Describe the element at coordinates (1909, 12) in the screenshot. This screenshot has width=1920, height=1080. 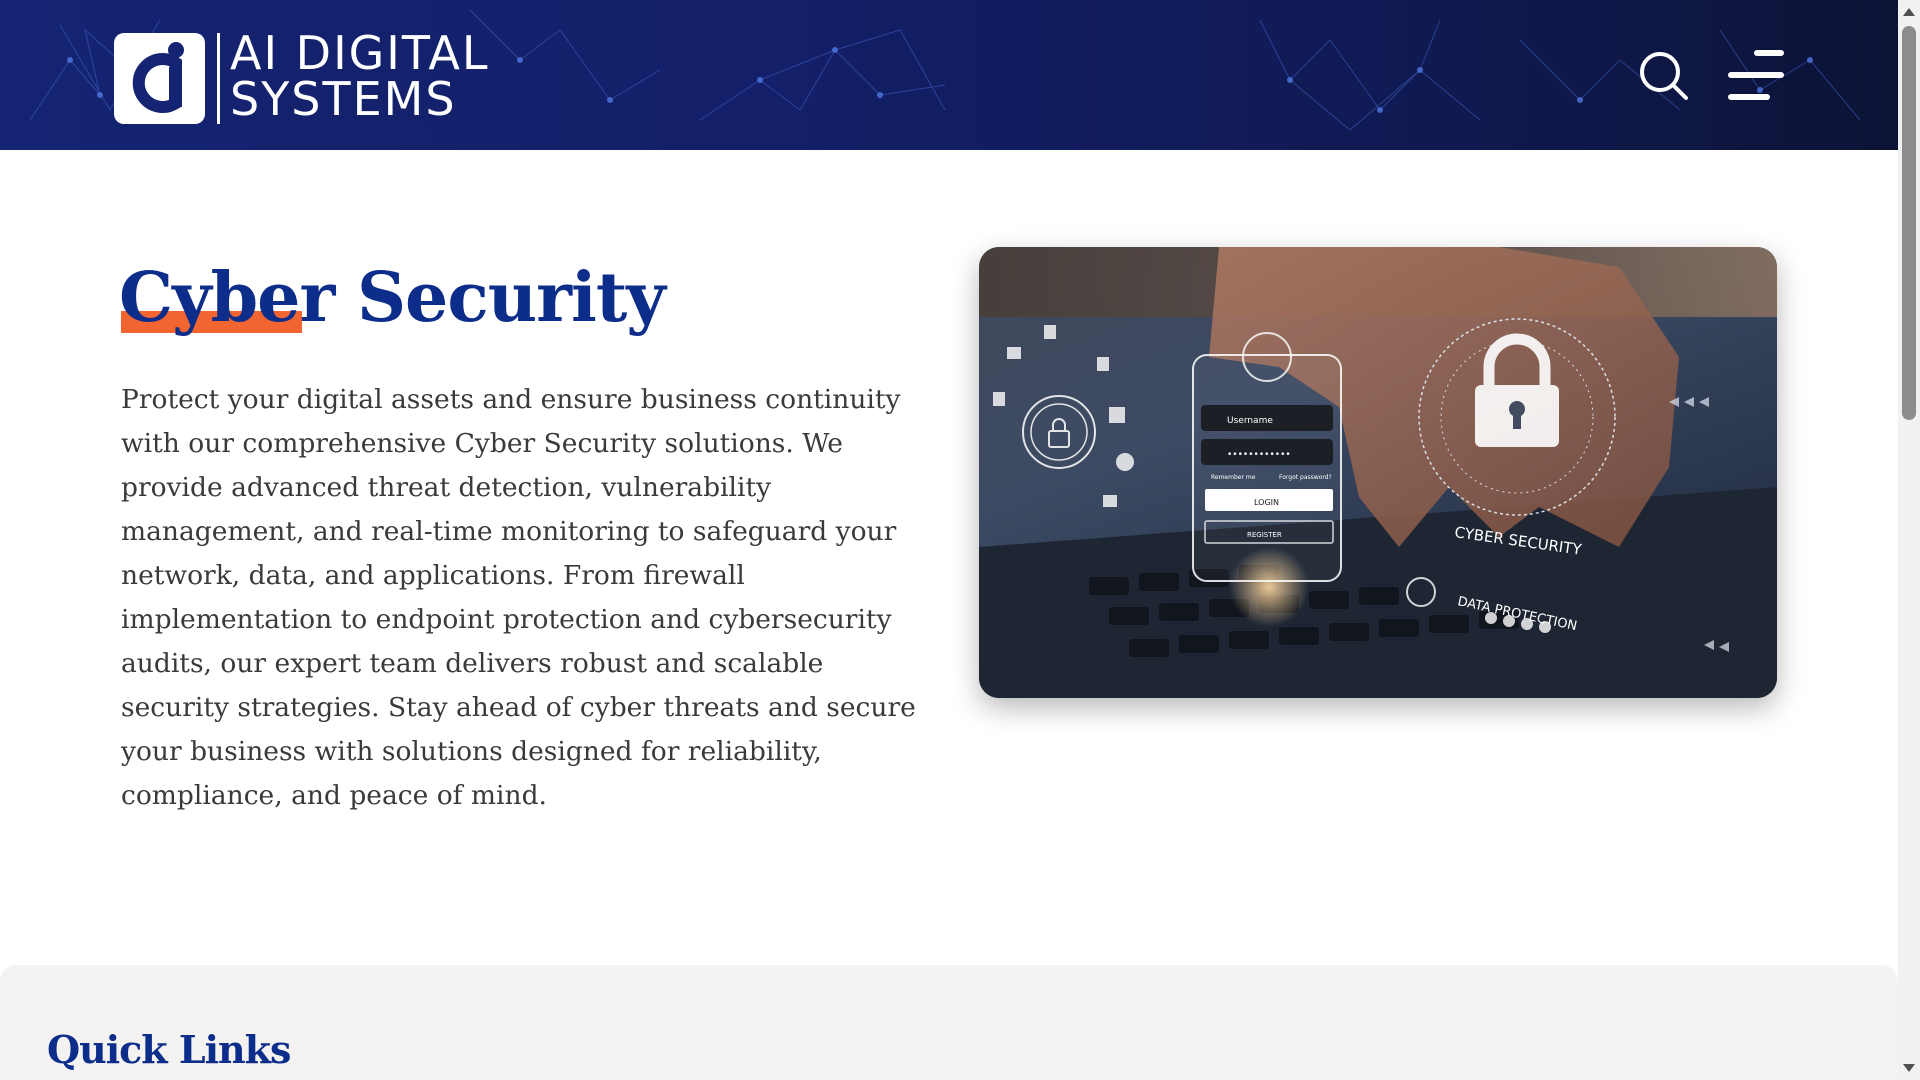
I see `scroll-up-arrow-icon` at that location.